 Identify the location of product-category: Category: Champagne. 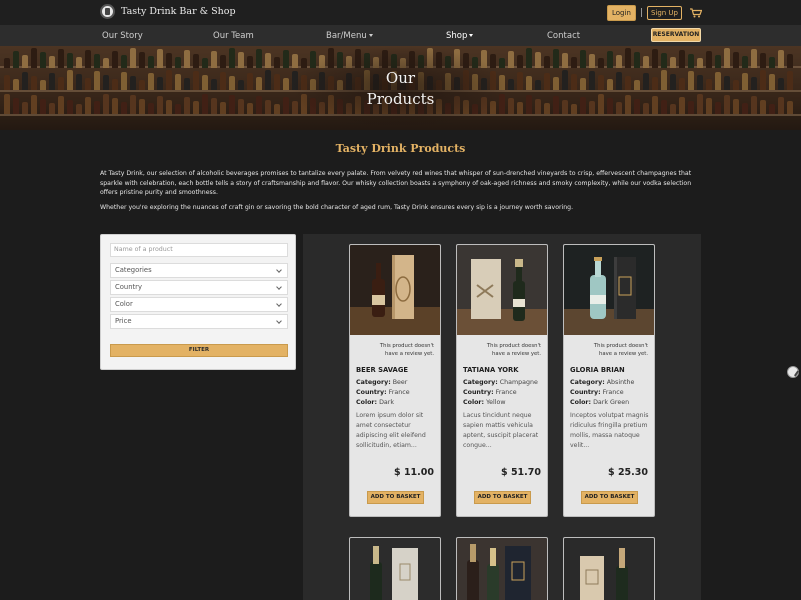
(500, 382).